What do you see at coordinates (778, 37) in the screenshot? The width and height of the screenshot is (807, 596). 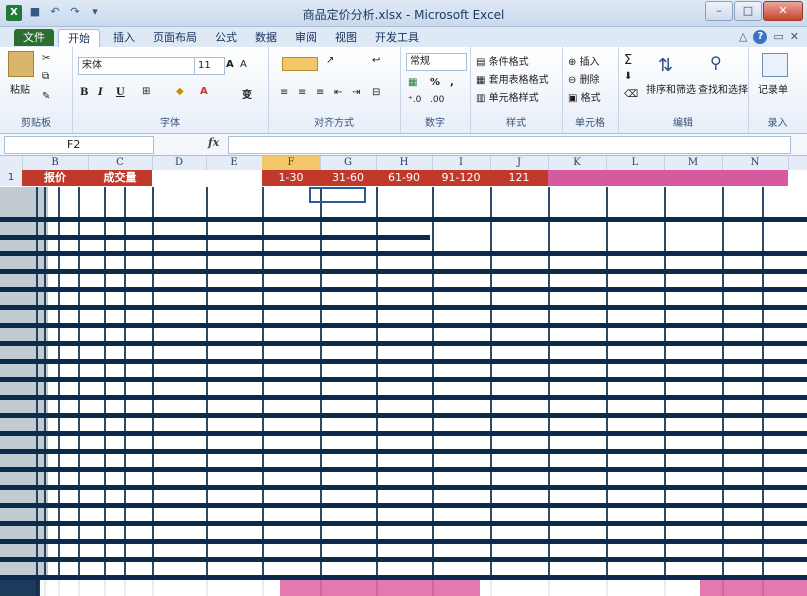 I see `restore-icon: ▭` at bounding box center [778, 37].